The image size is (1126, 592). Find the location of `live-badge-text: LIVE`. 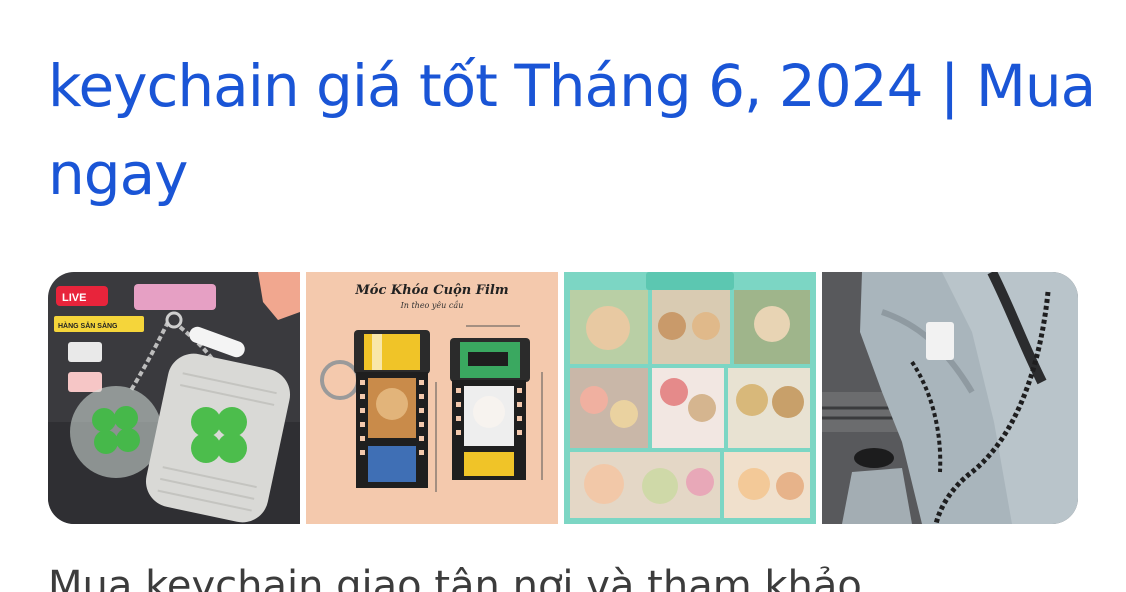

live-badge-text: LIVE is located at coordinates (74, 298).